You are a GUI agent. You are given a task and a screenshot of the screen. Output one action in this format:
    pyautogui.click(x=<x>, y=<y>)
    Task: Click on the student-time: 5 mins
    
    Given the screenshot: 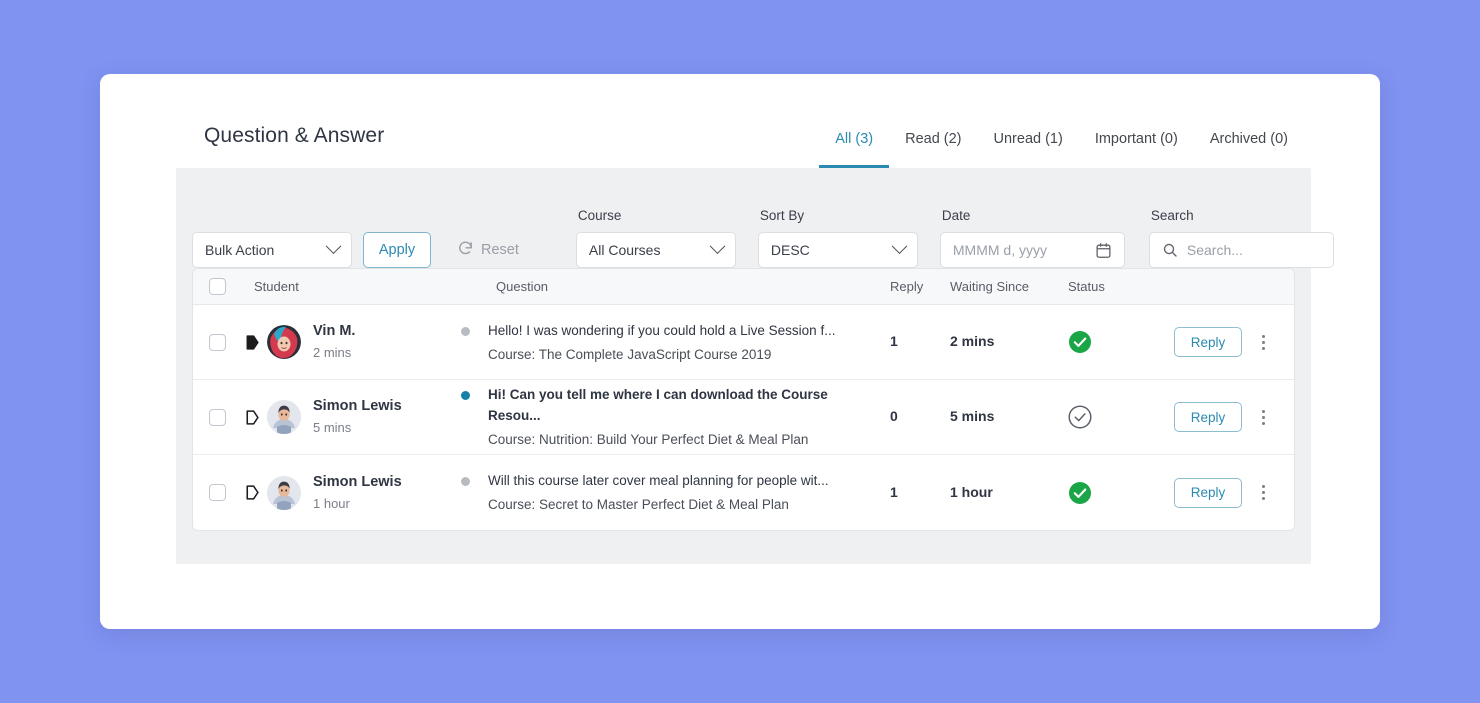 What is the action you would take?
    pyautogui.click(x=332, y=427)
    